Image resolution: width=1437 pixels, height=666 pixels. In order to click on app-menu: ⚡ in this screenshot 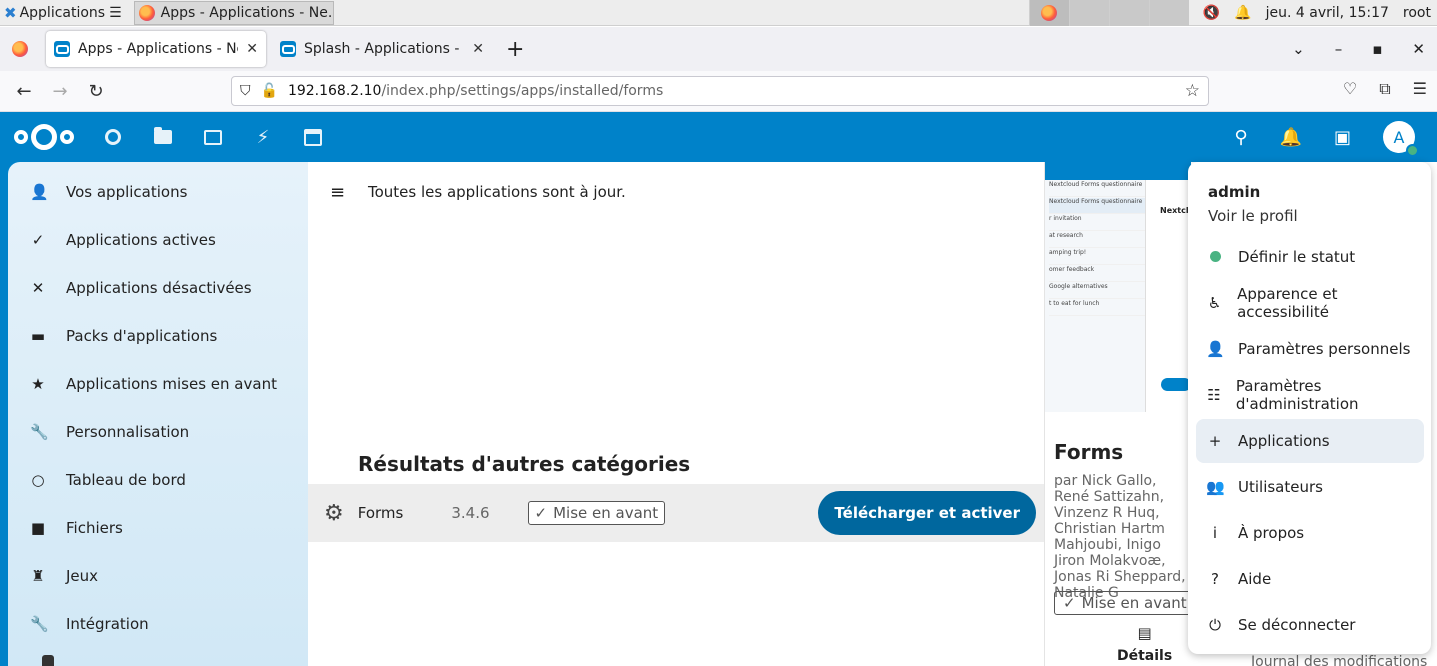, I will do `click(213, 137)`.